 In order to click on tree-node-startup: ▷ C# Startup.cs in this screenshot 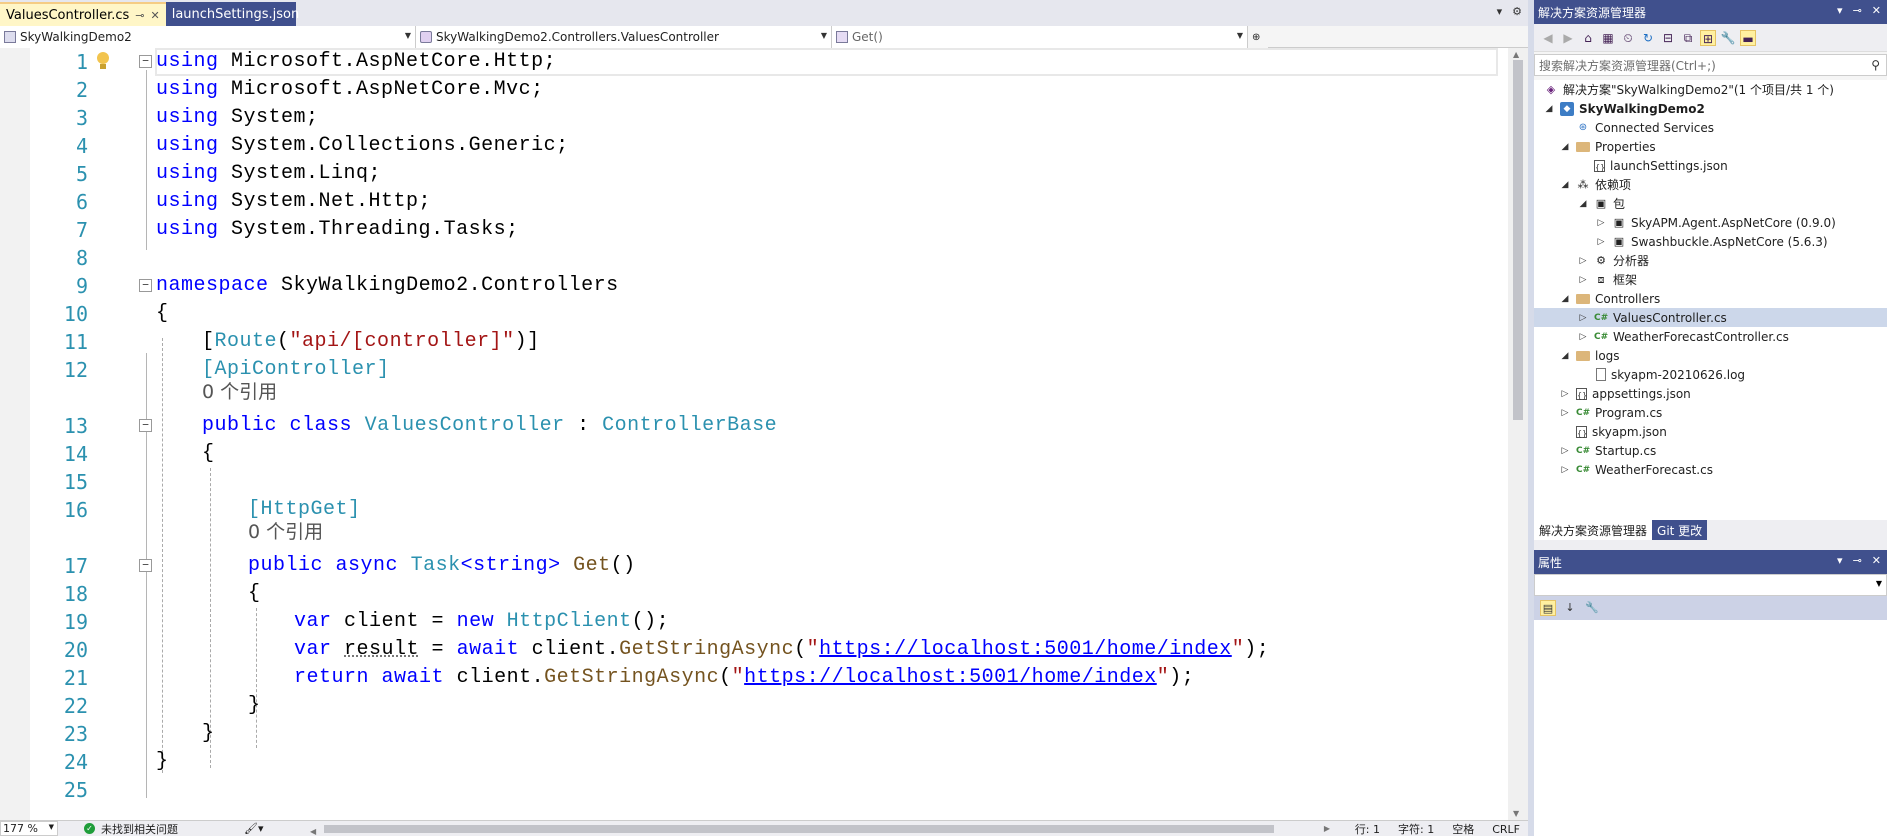, I will do `click(1608, 450)`.